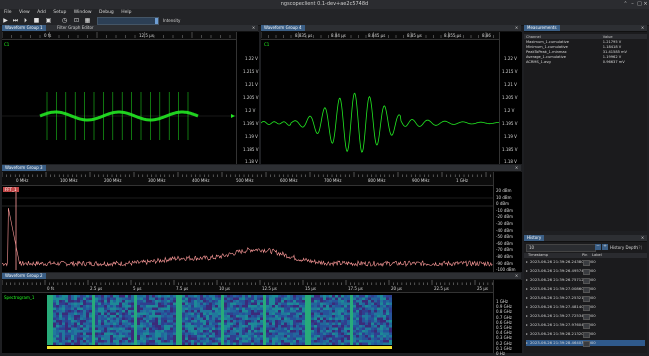  Describe the element at coordinates (24, 28) in the screenshot. I see `tab-waveform-group-1: Waveform Group 1` at that location.